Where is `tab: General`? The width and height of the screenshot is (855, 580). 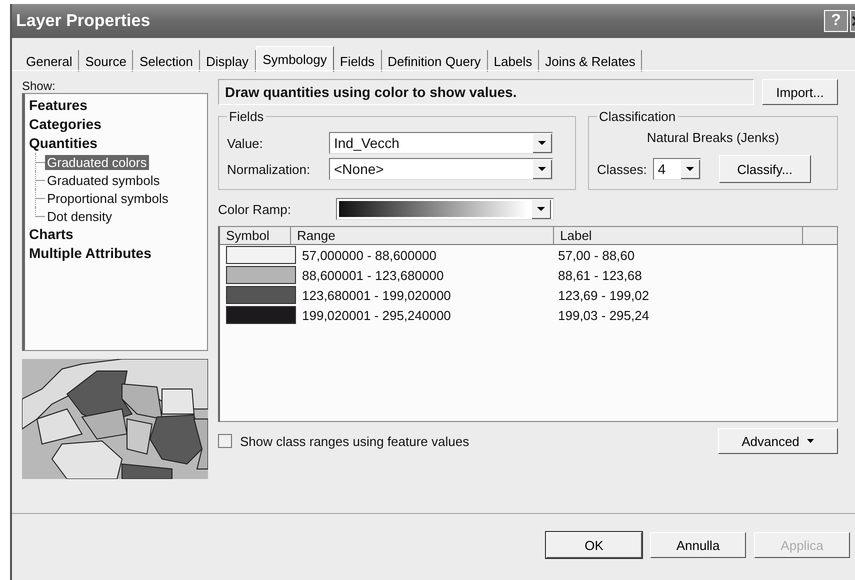 tab: General is located at coordinates (50, 61).